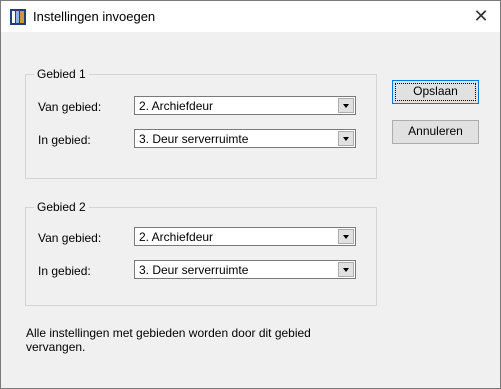 Image resolution: width=501 pixels, height=389 pixels. I want to click on group-area-2-legend: Gebied 2, so click(61, 207).